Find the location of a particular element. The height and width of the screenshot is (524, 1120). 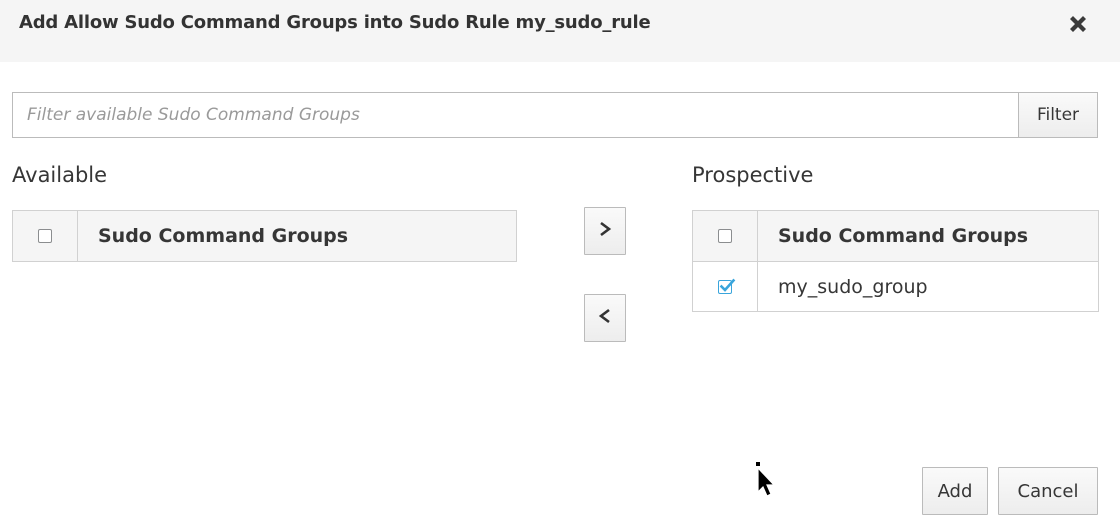

row-name: my_sudo_group is located at coordinates (853, 286).